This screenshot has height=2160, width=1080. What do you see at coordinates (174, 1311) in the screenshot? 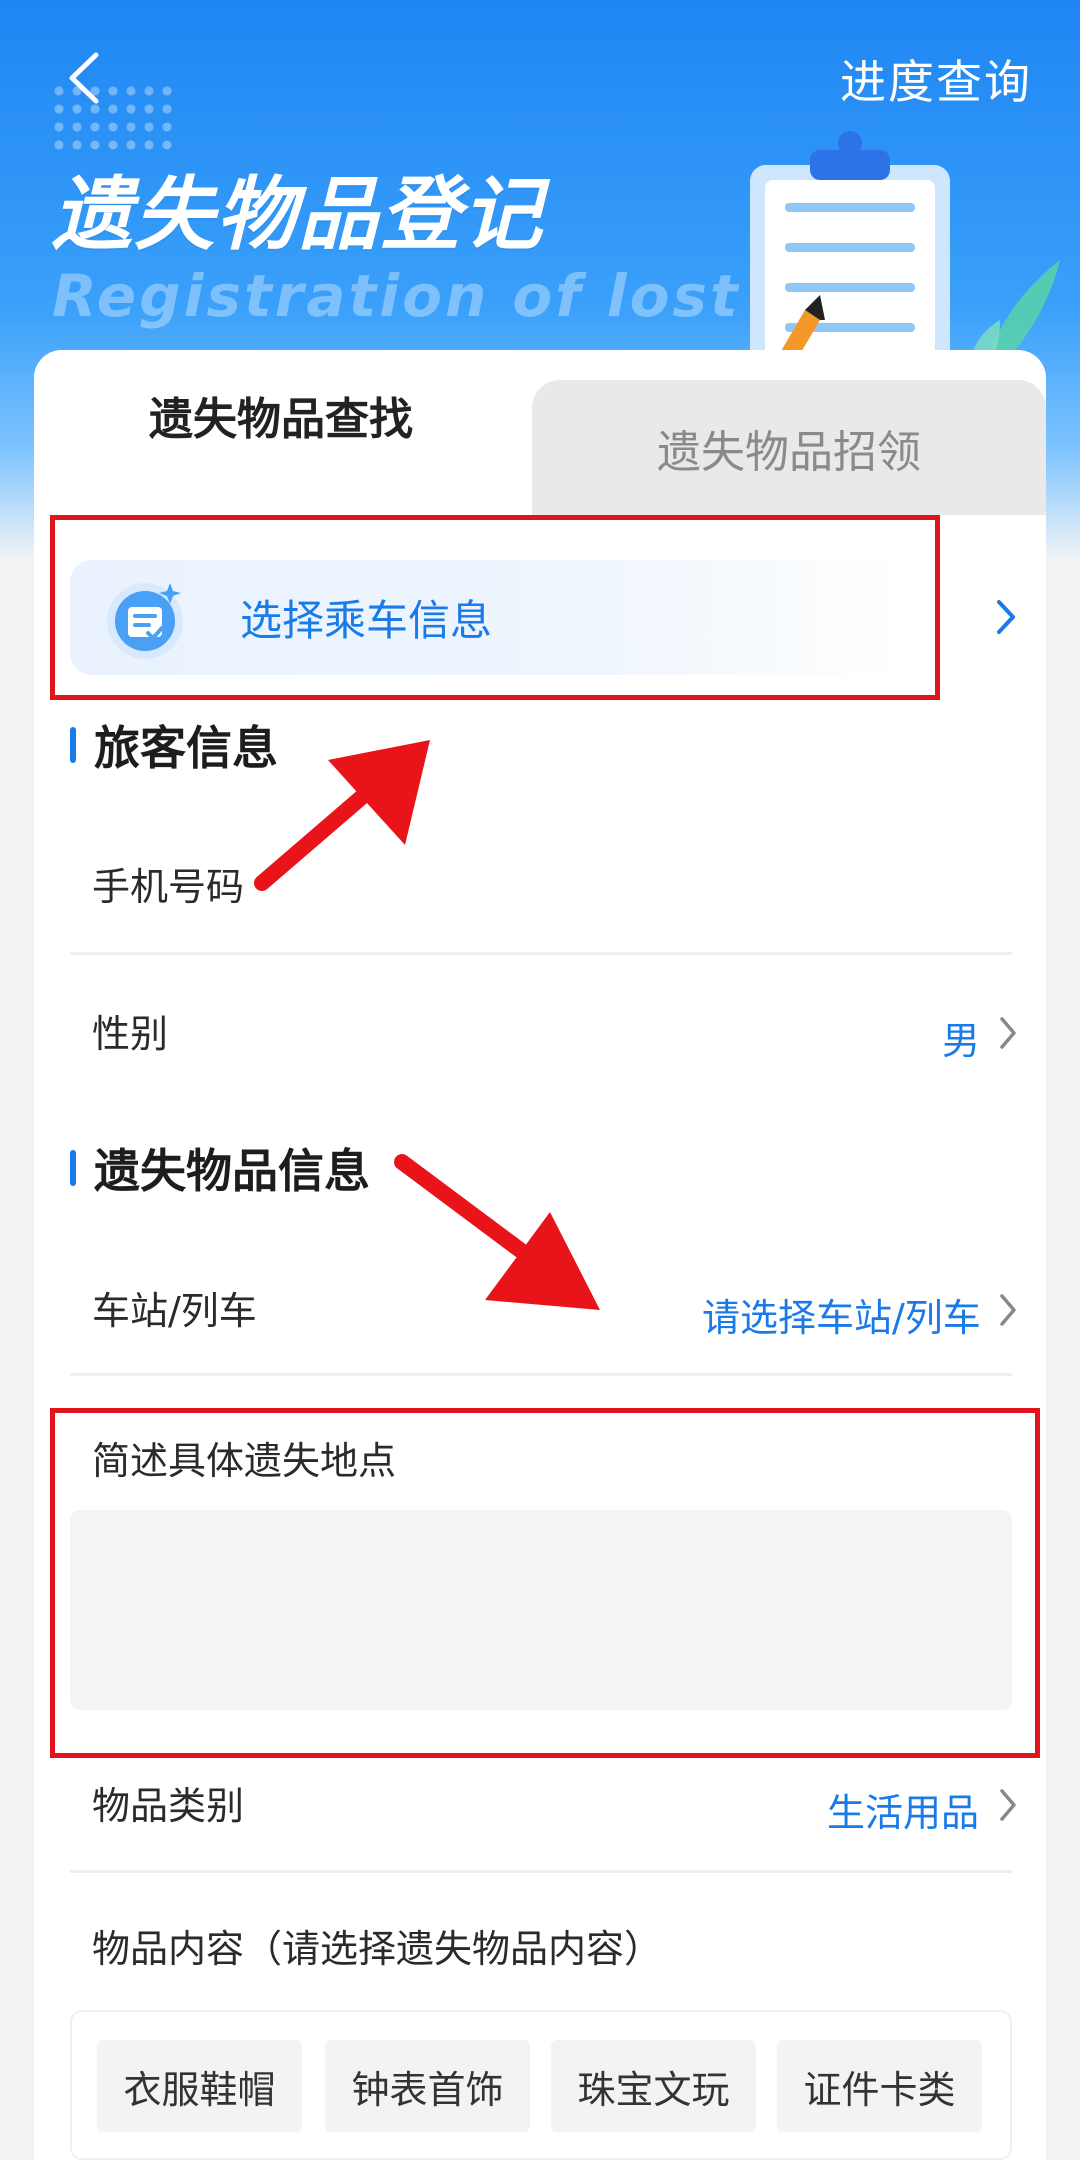
I see `station-label: 车站/列车` at bounding box center [174, 1311].